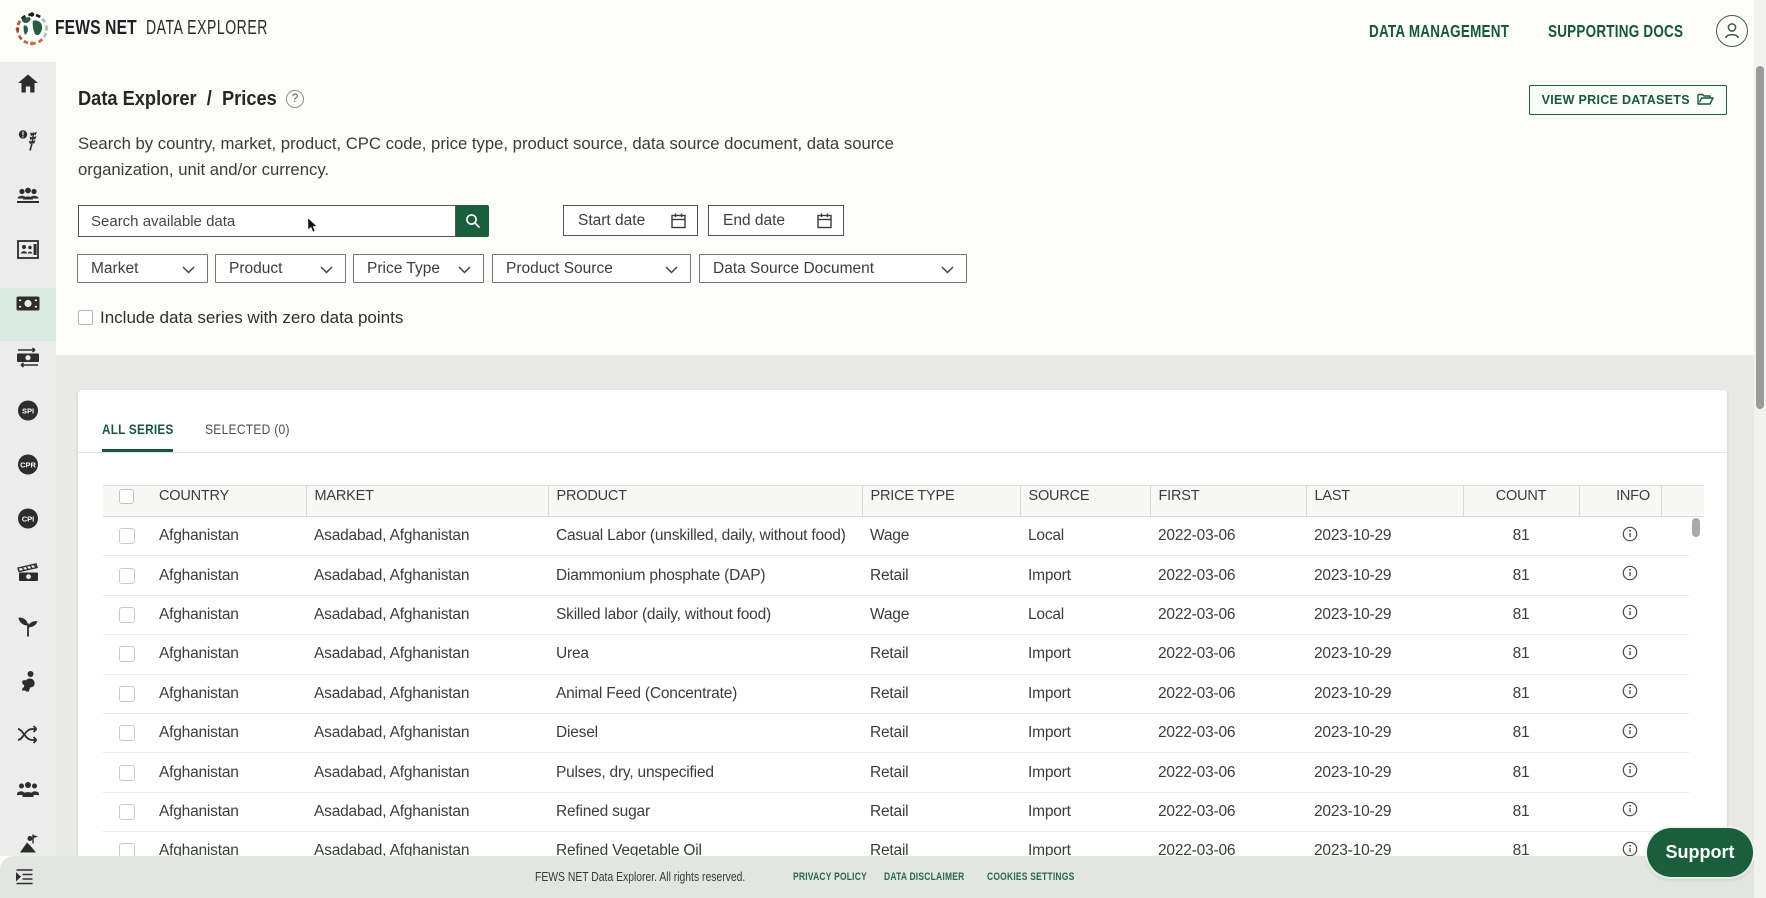 The height and width of the screenshot is (898, 1766). I want to click on svg-text: SPI, so click(28, 411).